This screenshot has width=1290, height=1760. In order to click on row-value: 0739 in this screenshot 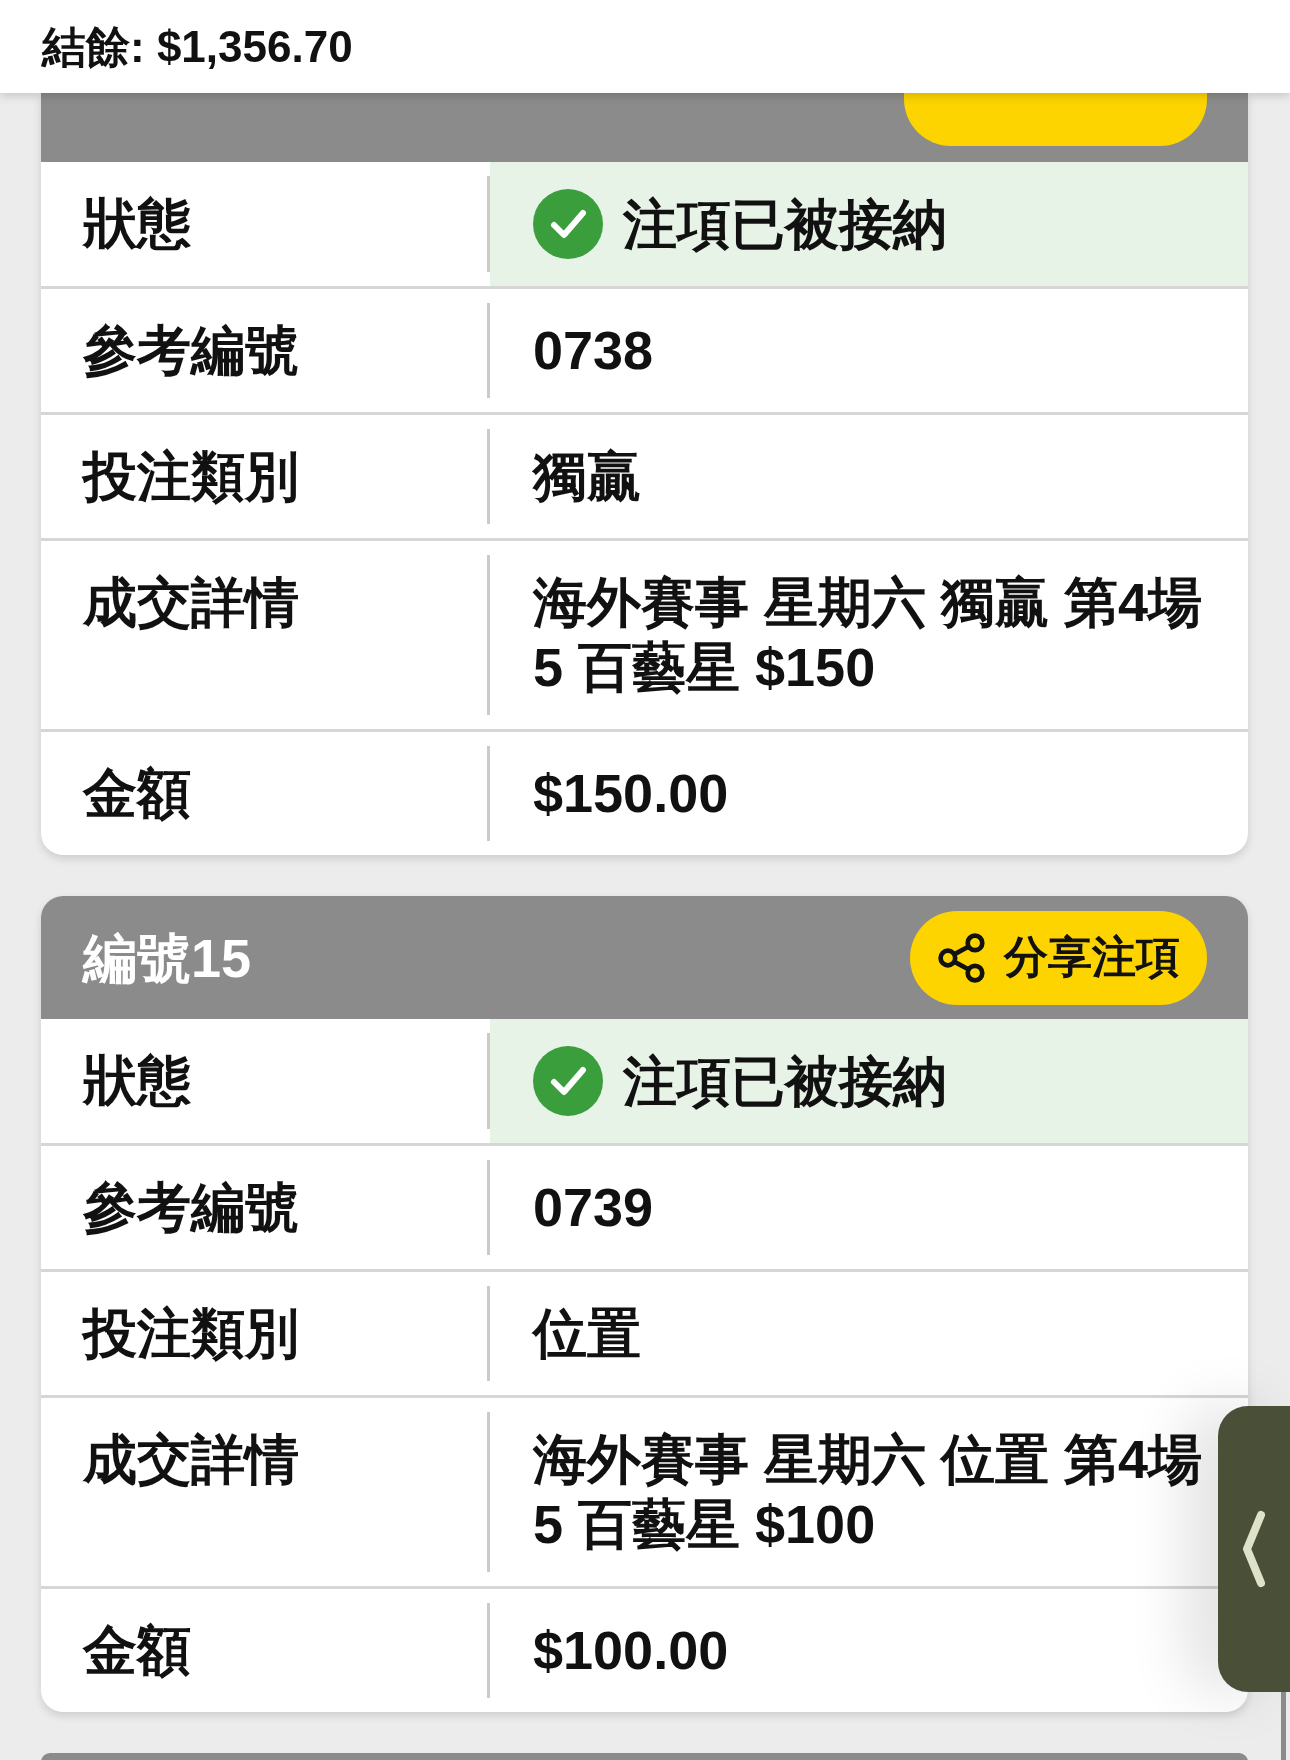, I will do `click(593, 1207)`.